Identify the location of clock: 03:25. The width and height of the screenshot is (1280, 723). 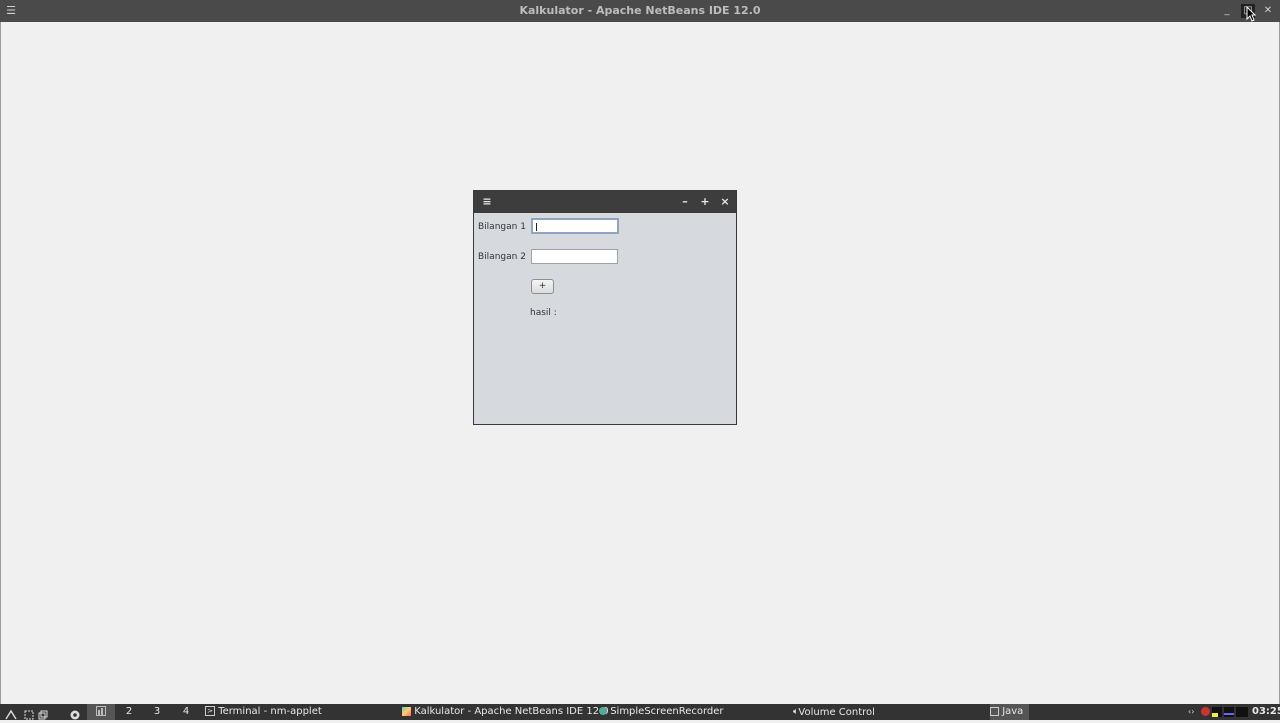
(1266, 712).